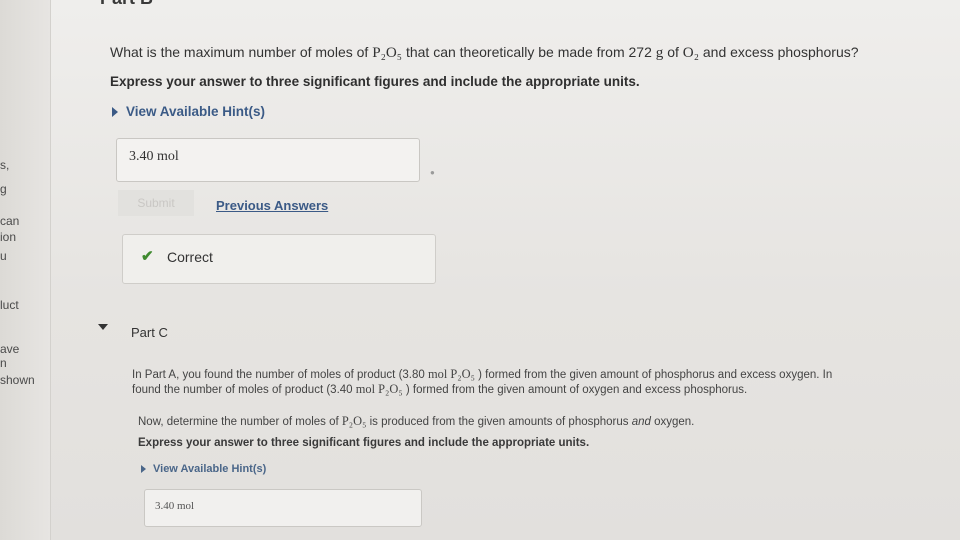 The width and height of the screenshot is (960, 540). I want to click on part-c-collapse-toggle-icon, so click(103, 327).